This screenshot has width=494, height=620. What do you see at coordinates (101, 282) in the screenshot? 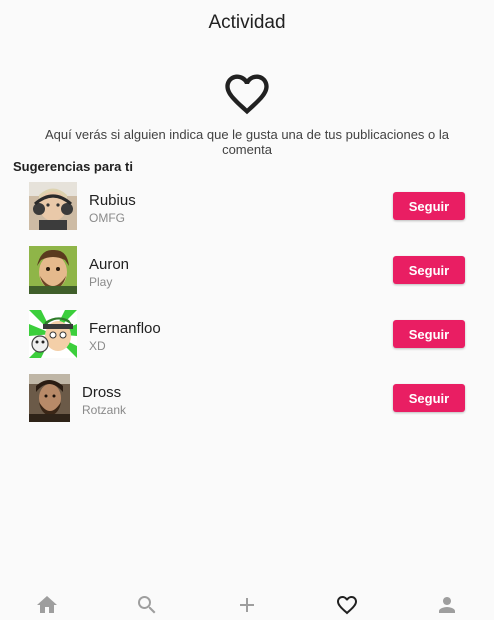
I see `suggestion-subtitle: Play` at bounding box center [101, 282].